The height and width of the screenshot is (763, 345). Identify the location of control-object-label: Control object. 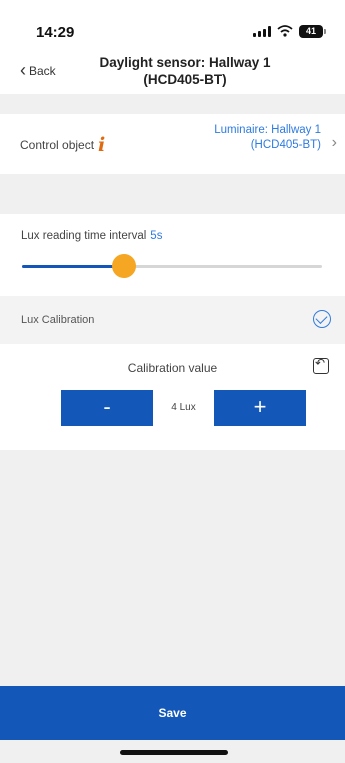
(57, 145).